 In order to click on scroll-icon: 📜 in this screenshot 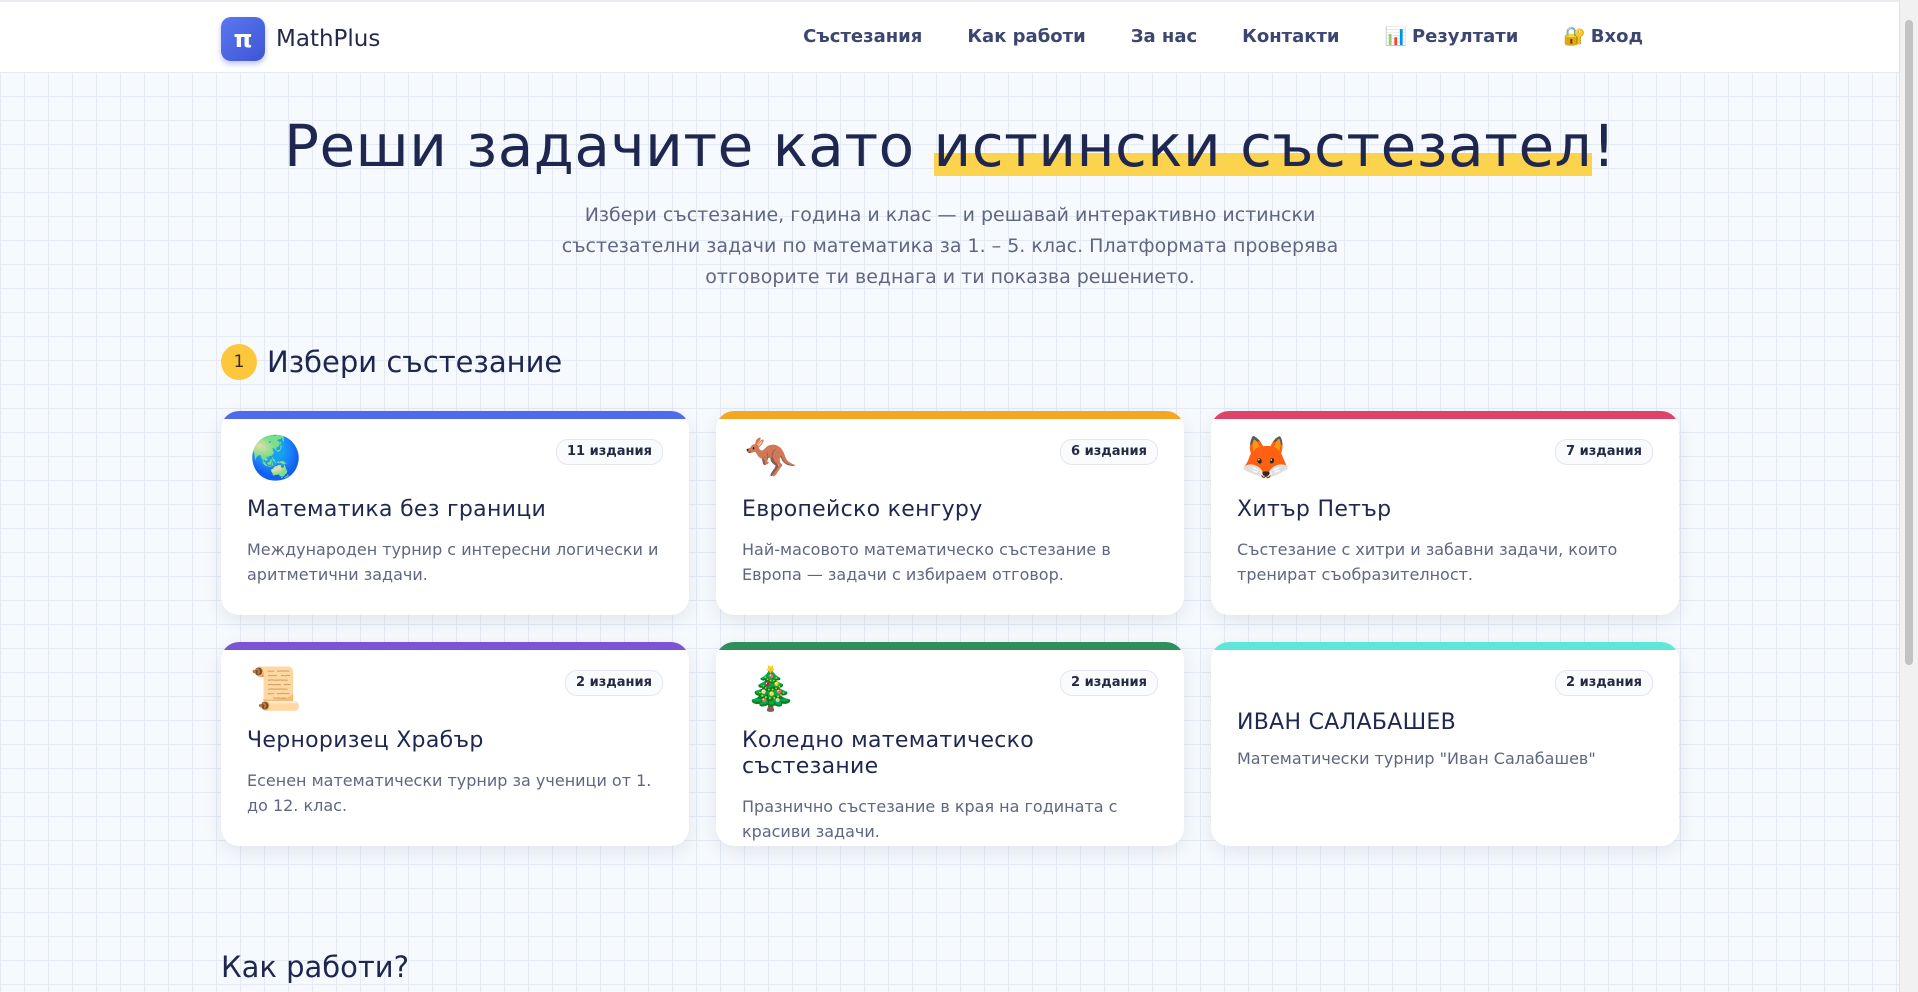, I will do `click(276, 688)`.